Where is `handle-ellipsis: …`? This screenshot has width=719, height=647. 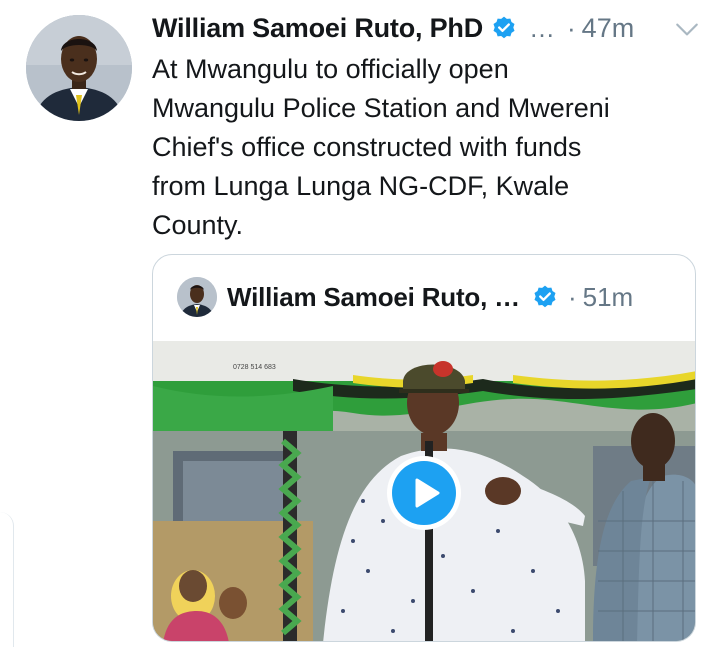
handle-ellipsis: … is located at coordinates (542, 27).